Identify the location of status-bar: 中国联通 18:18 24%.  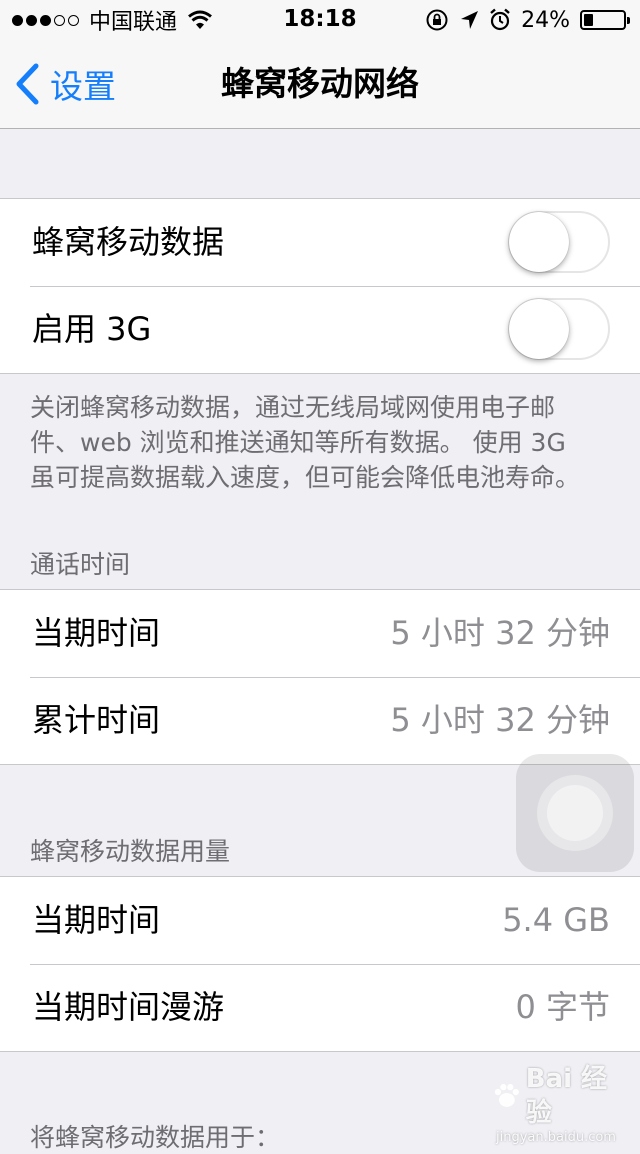
(320, 20).